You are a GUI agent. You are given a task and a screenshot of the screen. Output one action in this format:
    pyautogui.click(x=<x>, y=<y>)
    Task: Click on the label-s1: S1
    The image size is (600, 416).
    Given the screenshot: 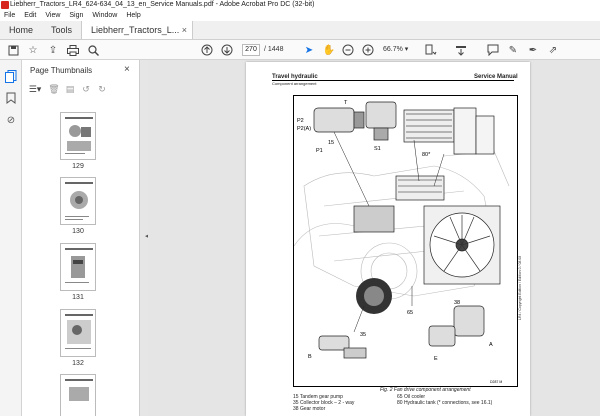 What is the action you would take?
    pyautogui.click(x=377, y=149)
    